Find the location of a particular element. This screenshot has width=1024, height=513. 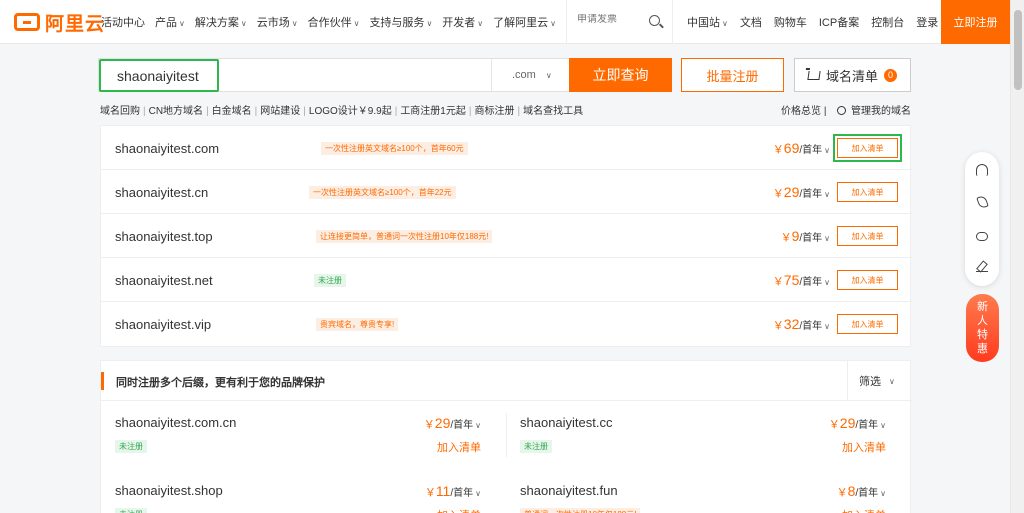

price-value: 11 is located at coordinates (443, 491).